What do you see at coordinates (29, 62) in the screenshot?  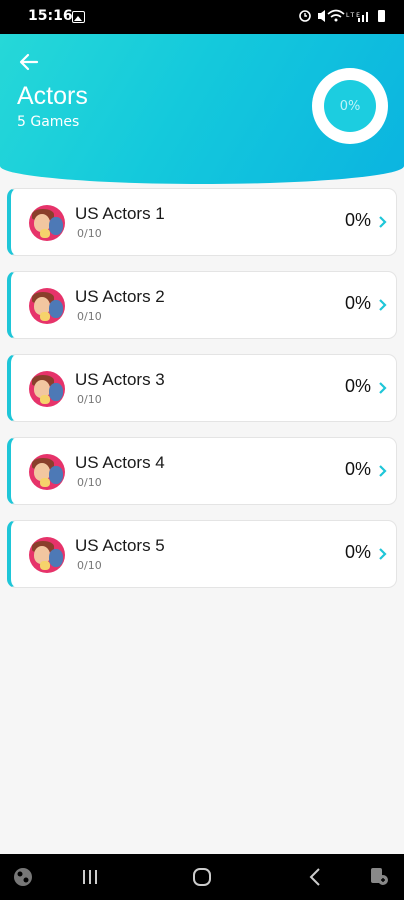 I see `back-arrow-icon` at bounding box center [29, 62].